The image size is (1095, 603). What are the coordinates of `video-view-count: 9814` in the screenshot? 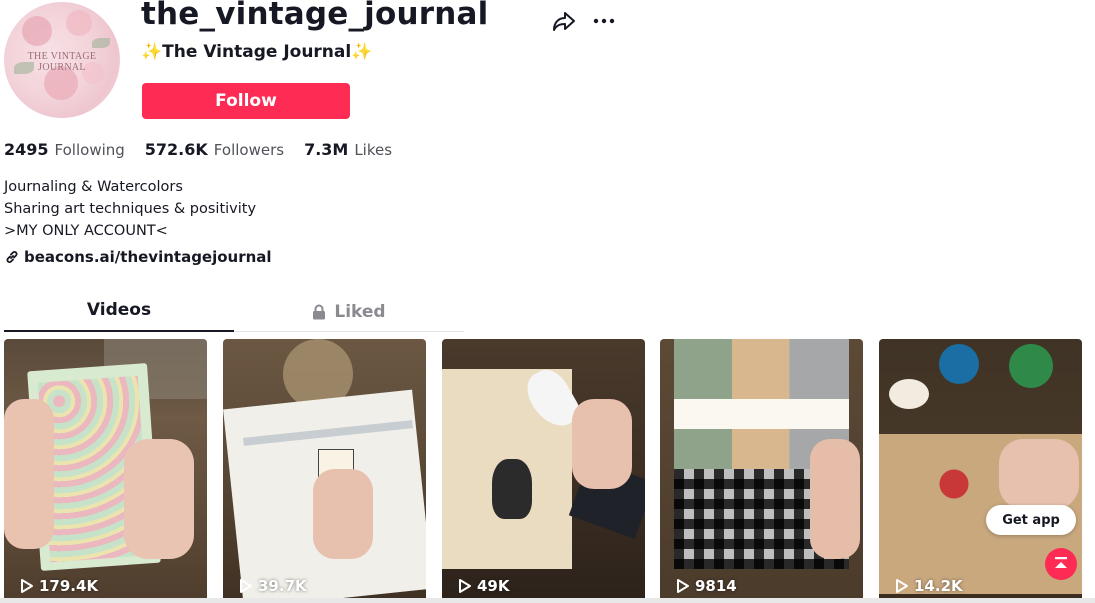 It's located at (706, 586).